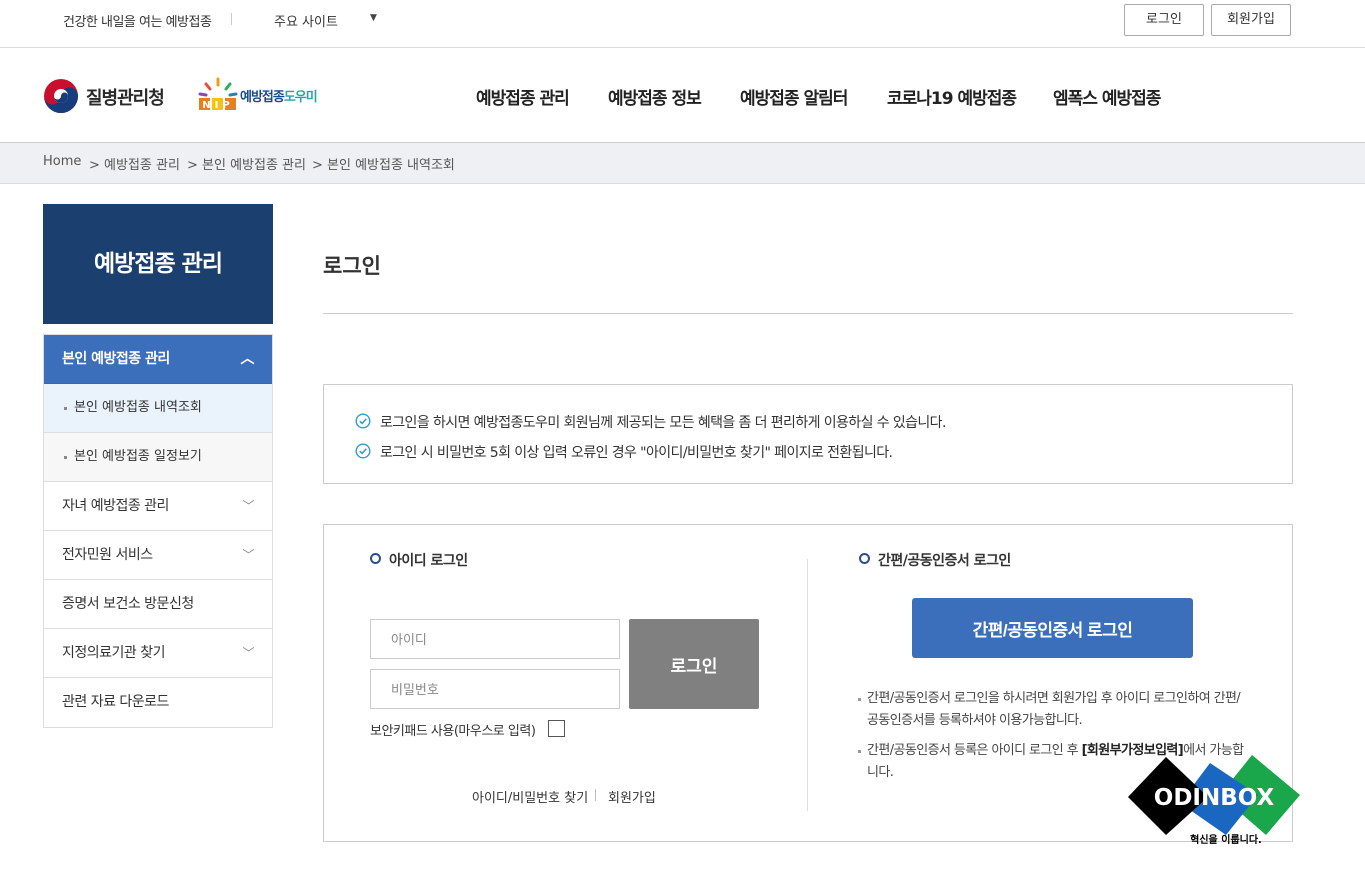  Describe the element at coordinates (975, 720) in the screenshot. I see `cert-note-line: 공동인증서를 등록하셔야 이용가능합니다.` at that location.